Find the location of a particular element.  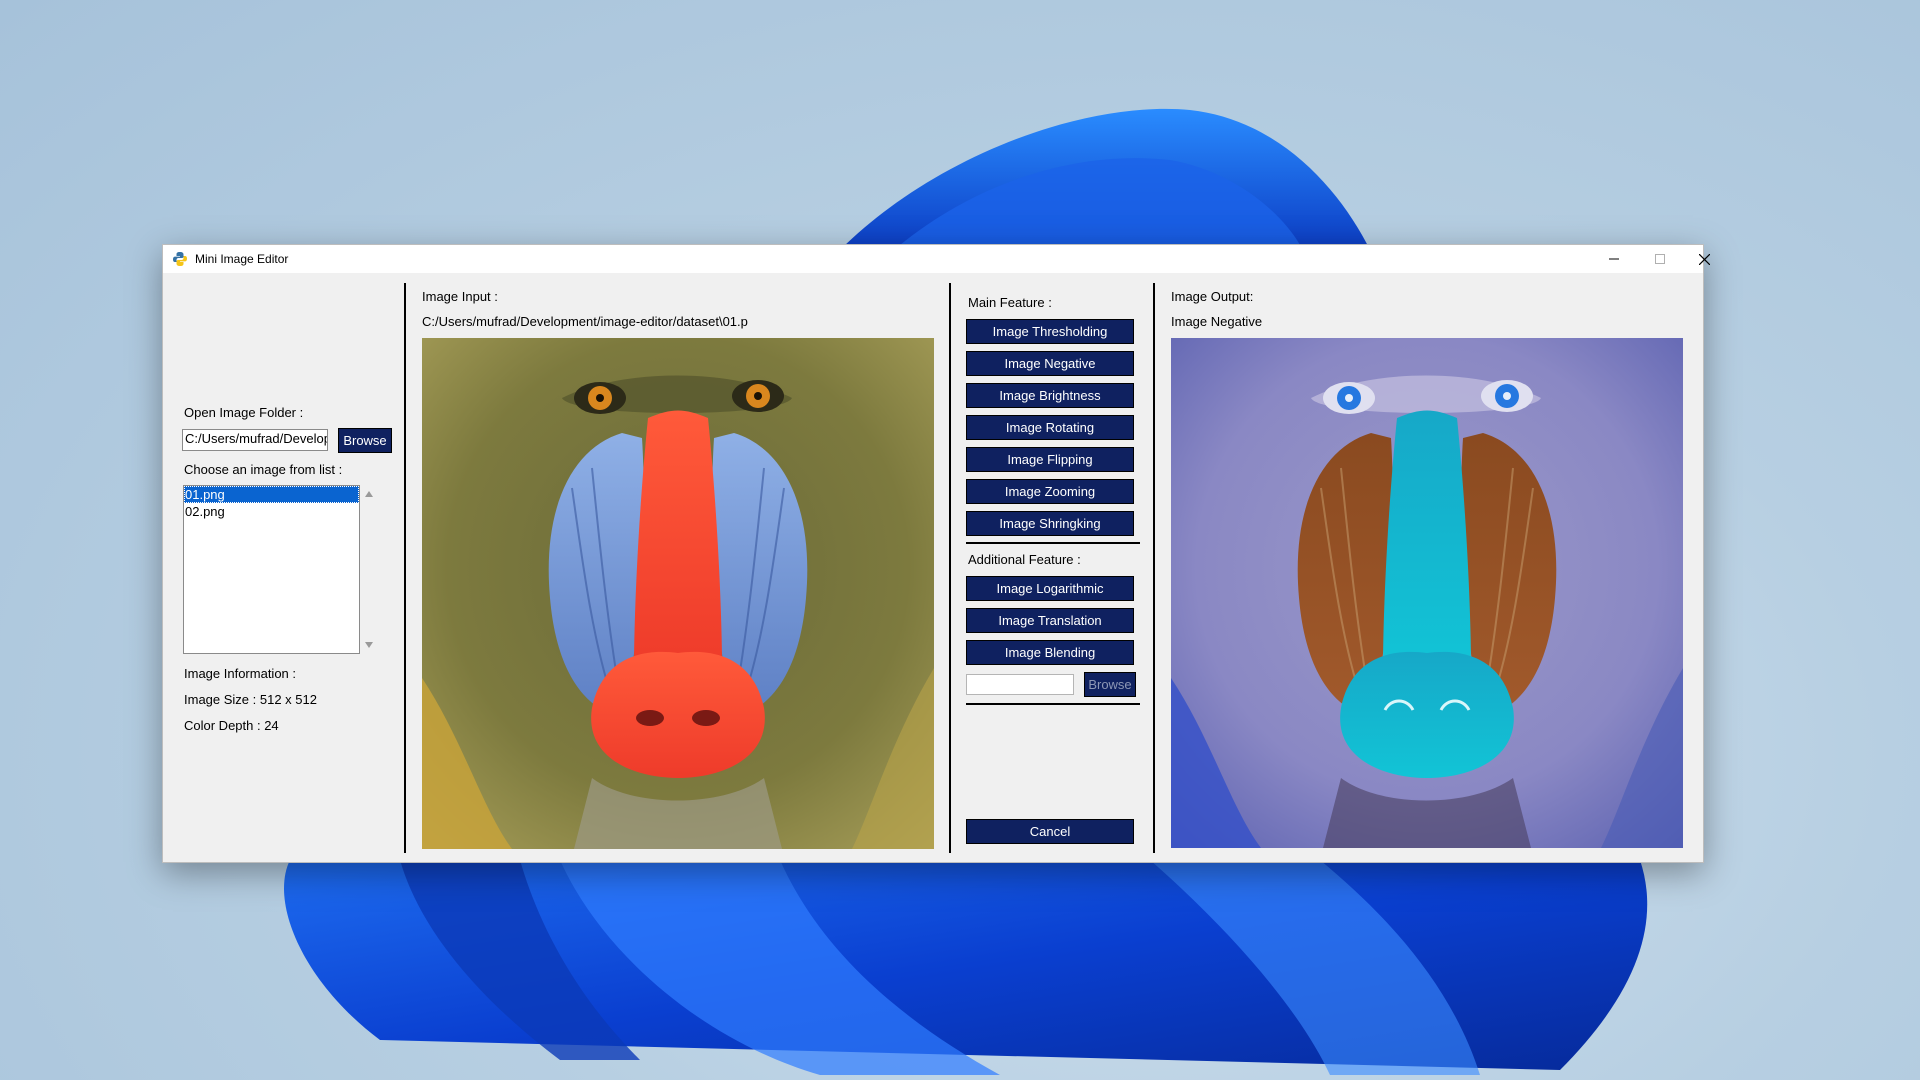

cancel-button: Cancel is located at coordinates (1050, 831).